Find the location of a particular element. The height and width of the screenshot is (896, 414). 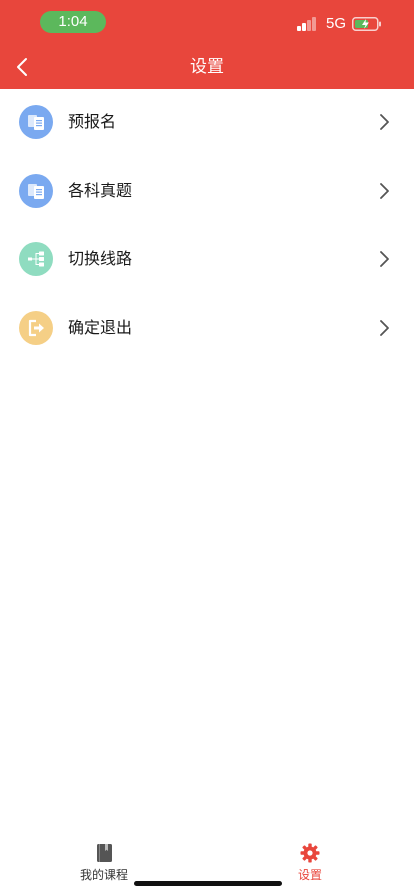

gear-icon is located at coordinates (310, 853).